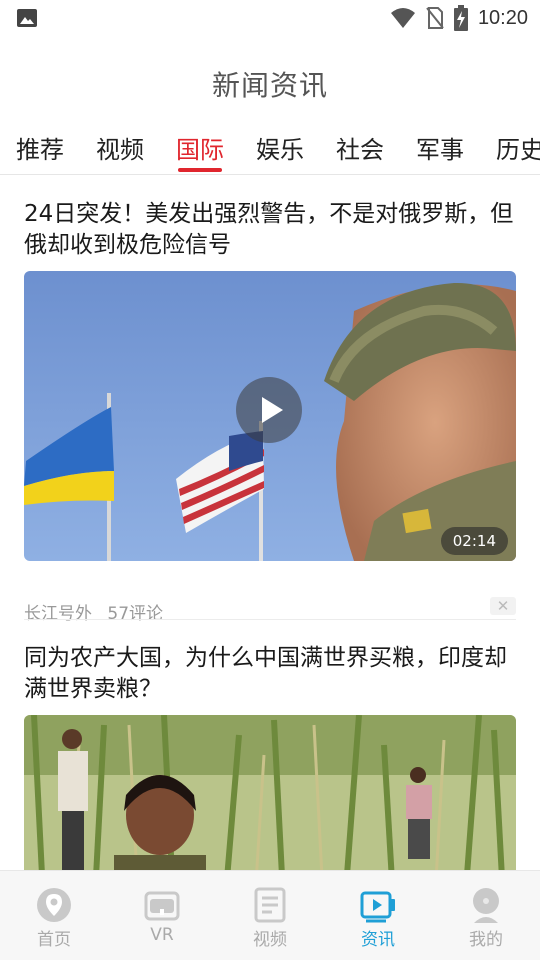 Image resolution: width=540 pixels, height=960 pixels. I want to click on nav-vr: VR, so click(162, 915).